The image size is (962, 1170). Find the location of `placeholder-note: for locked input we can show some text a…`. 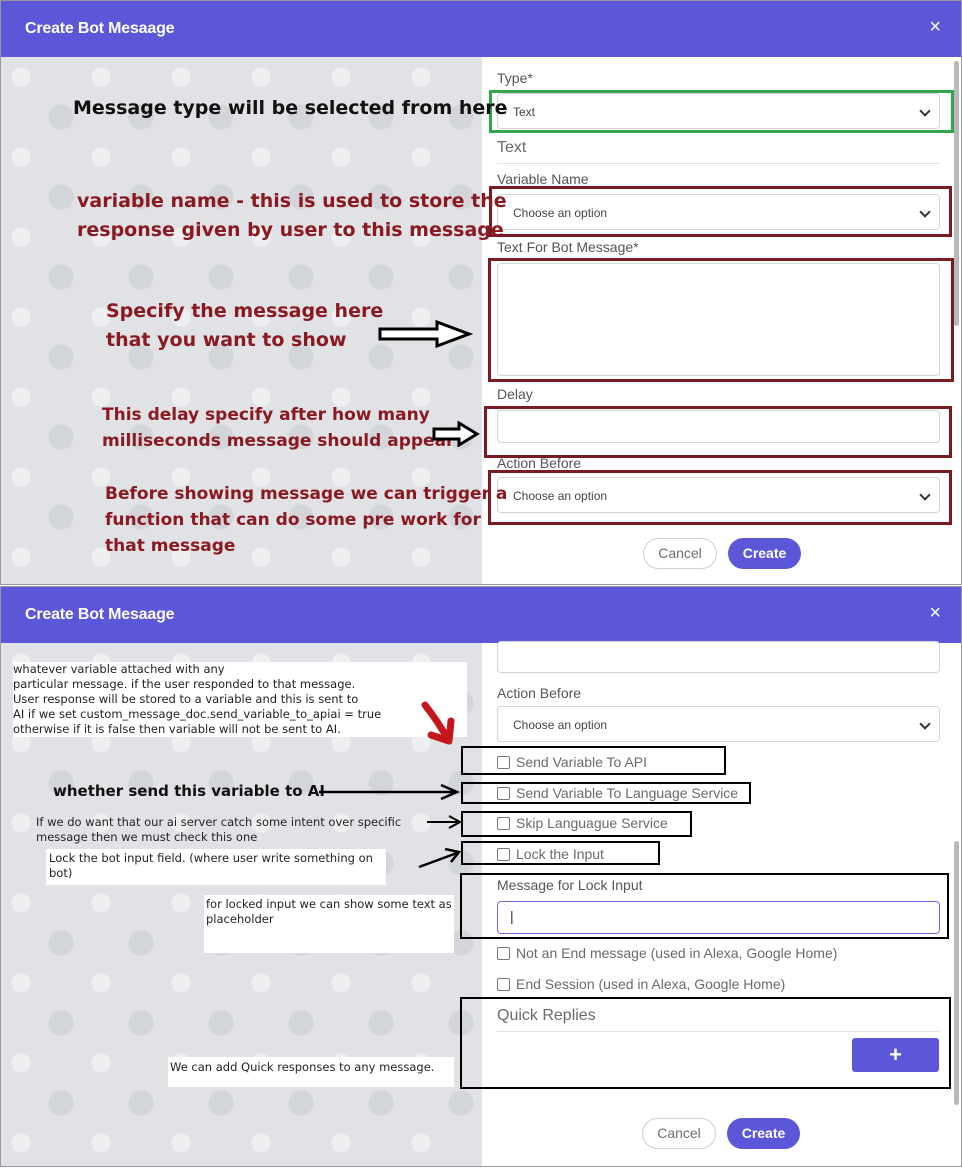

placeholder-note: for locked input we can show some text a… is located at coordinates (329, 924).